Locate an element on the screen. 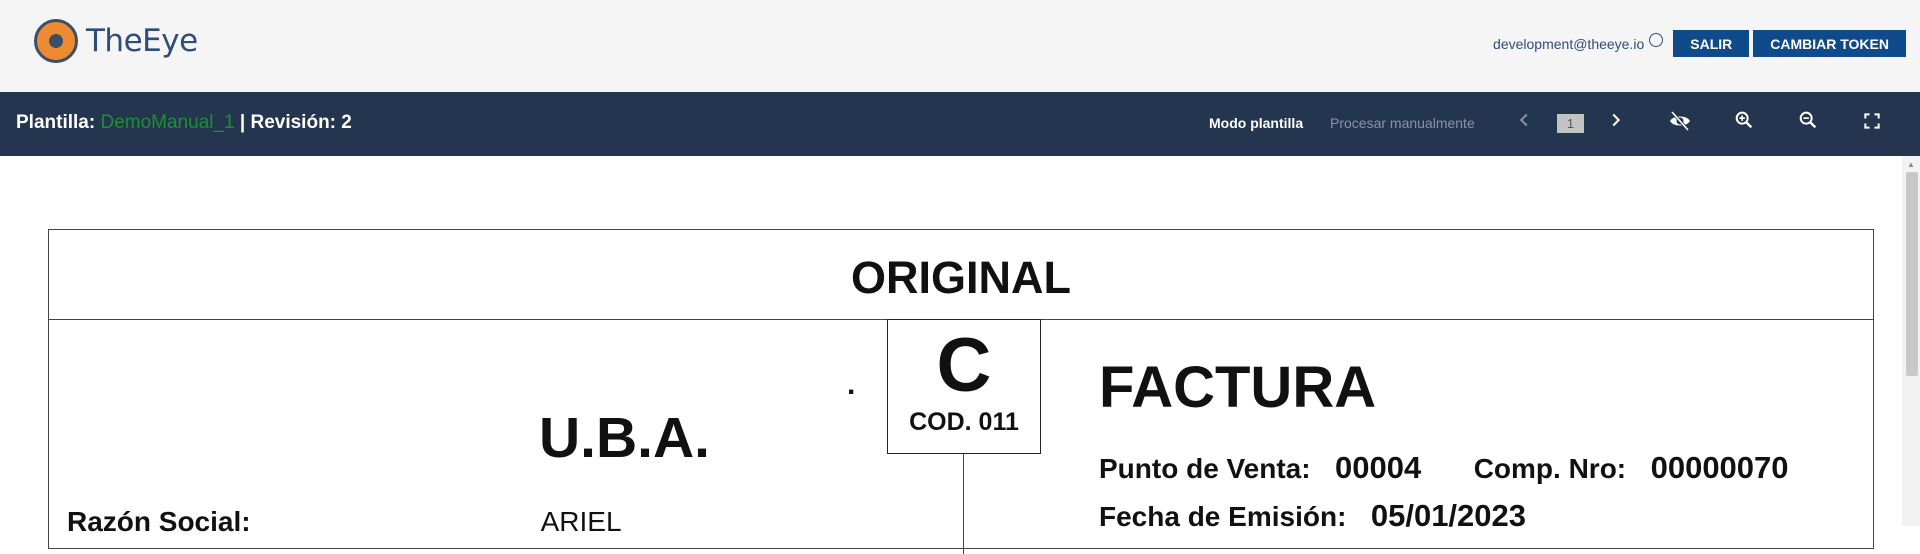 The height and width of the screenshot is (554, 1920). template-title: Plantilla: DemoManual_1 | Revisión: 2 is located at coordinates (184, 123).